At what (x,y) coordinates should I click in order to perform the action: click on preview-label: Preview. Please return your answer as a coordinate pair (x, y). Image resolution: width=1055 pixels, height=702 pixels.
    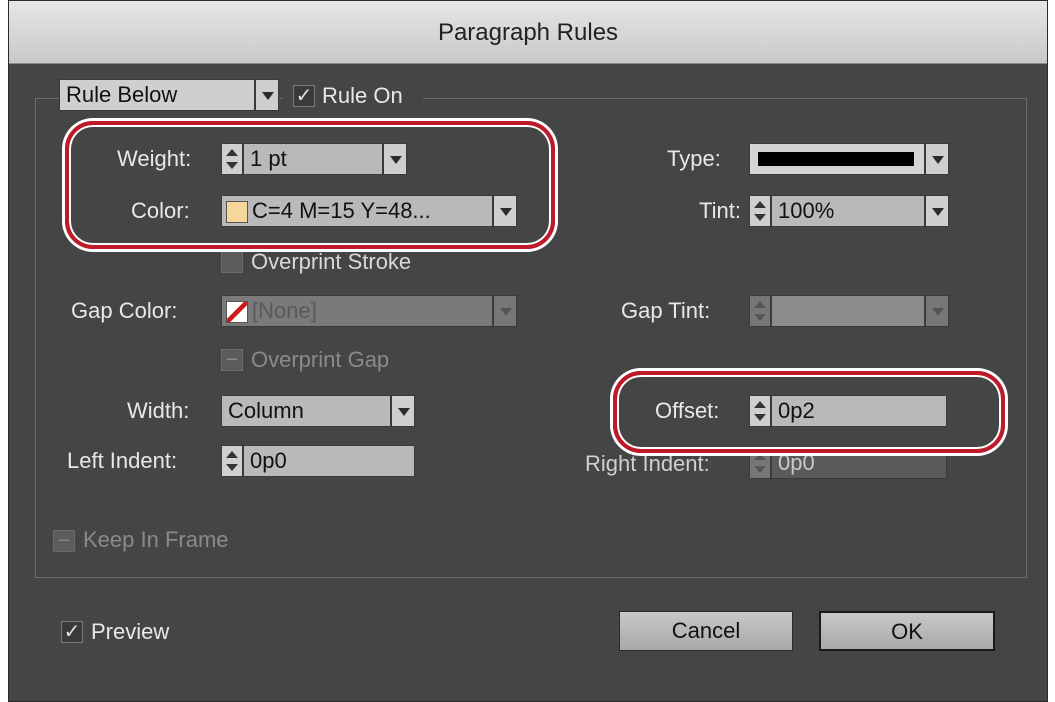
    Looking at the image, I should click on (130, 631).